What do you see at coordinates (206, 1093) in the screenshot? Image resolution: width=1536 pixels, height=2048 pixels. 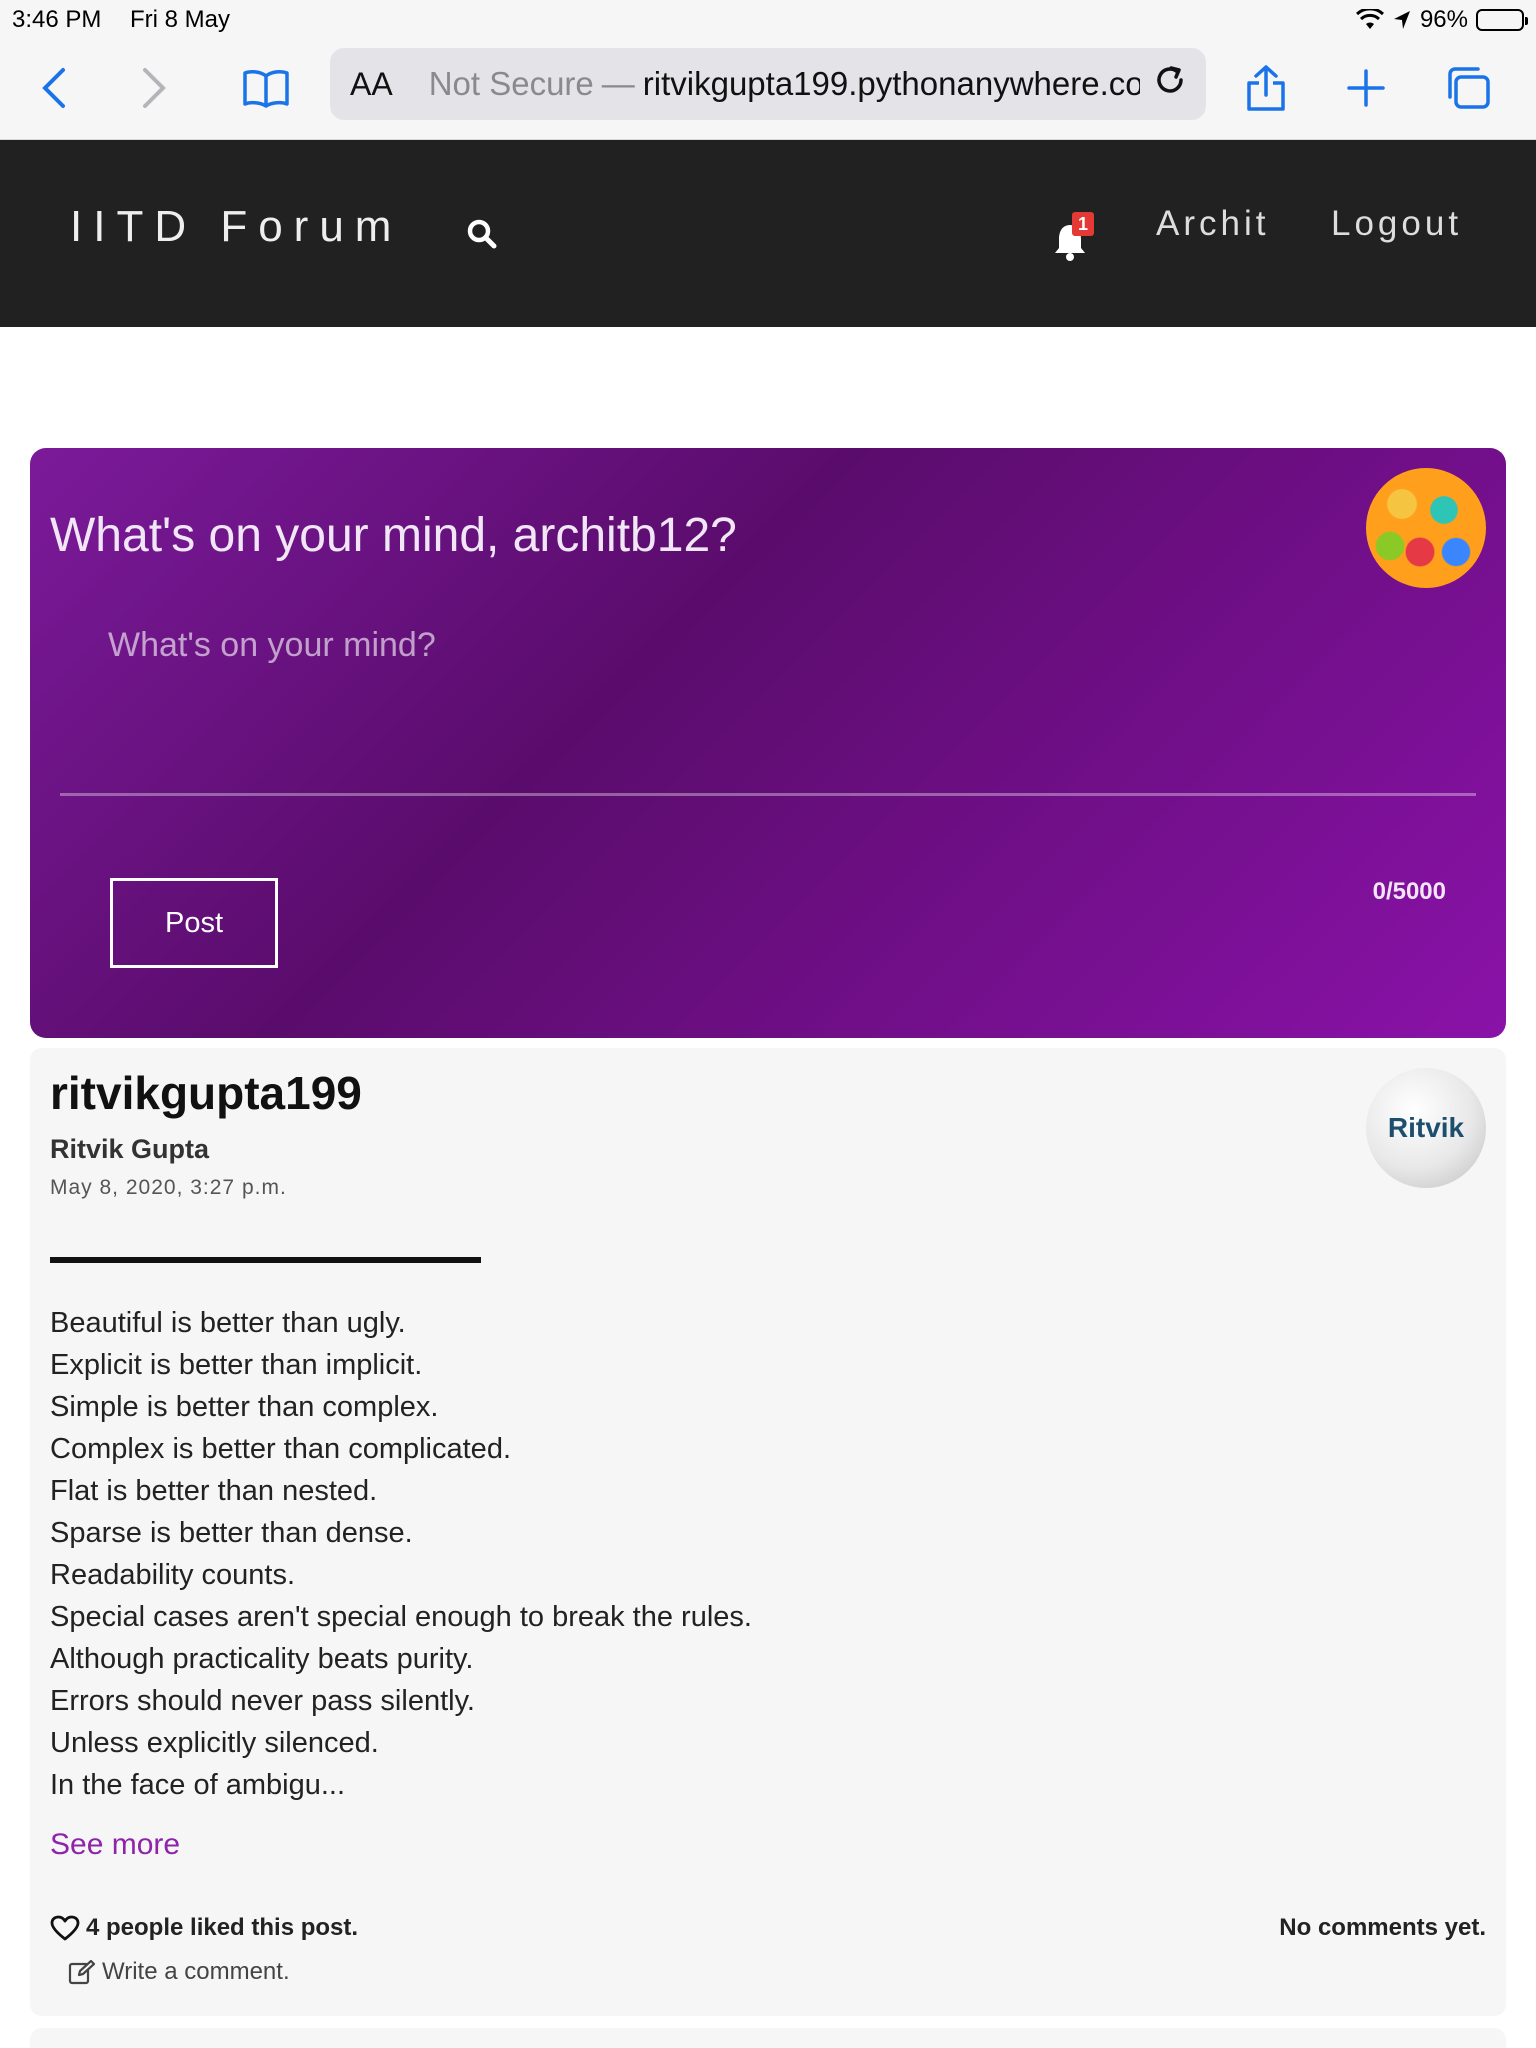 I see `post-username: ritvikgupta199` at bounding box center [206, 1093].